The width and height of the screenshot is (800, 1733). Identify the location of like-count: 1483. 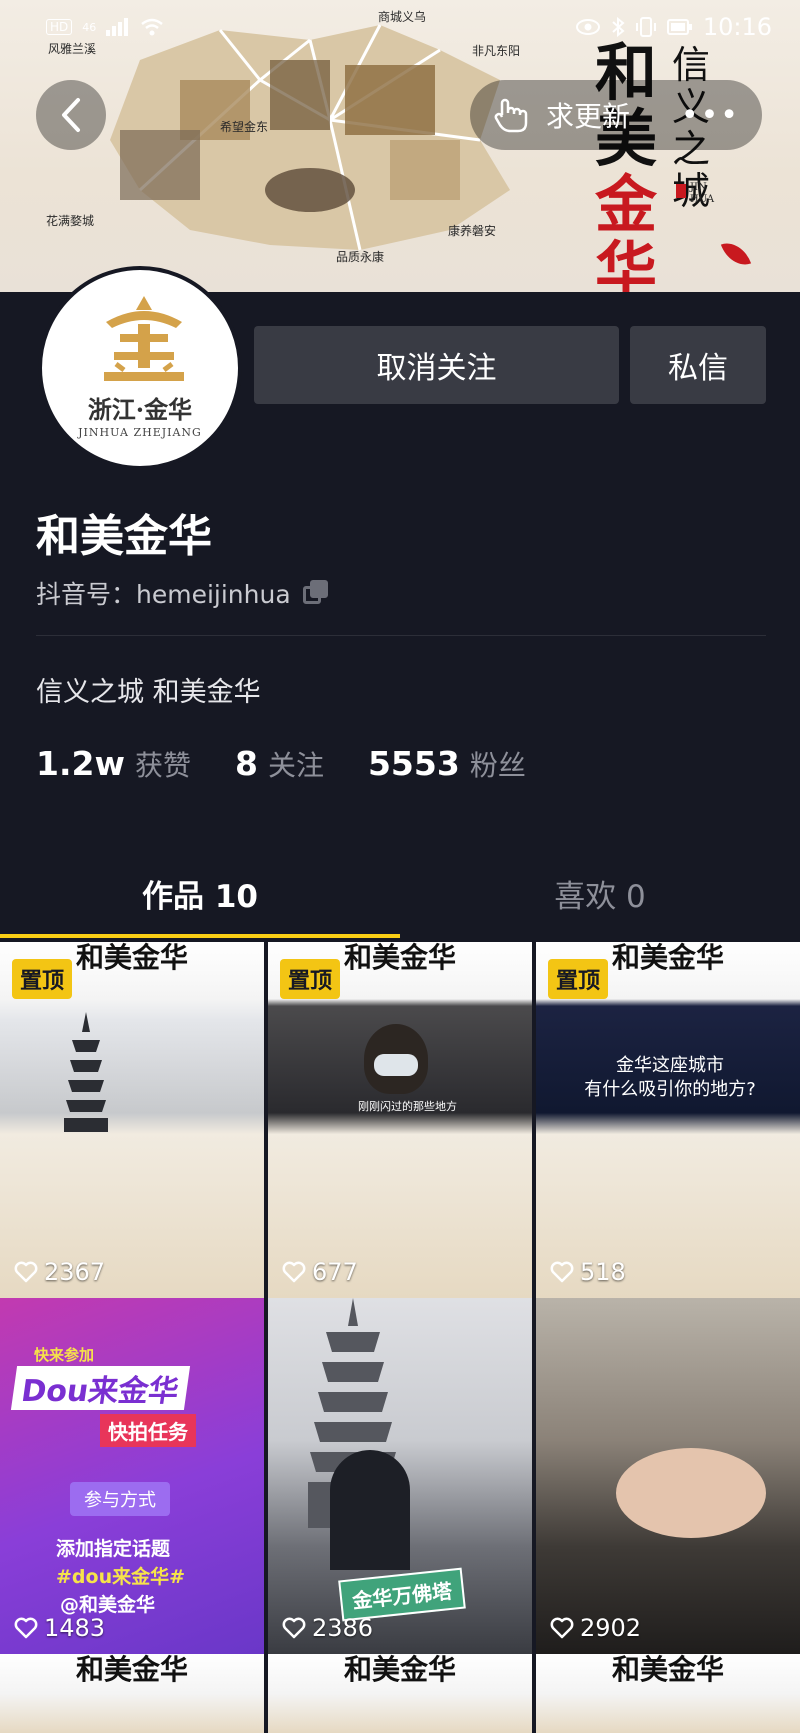
(59, 1628).